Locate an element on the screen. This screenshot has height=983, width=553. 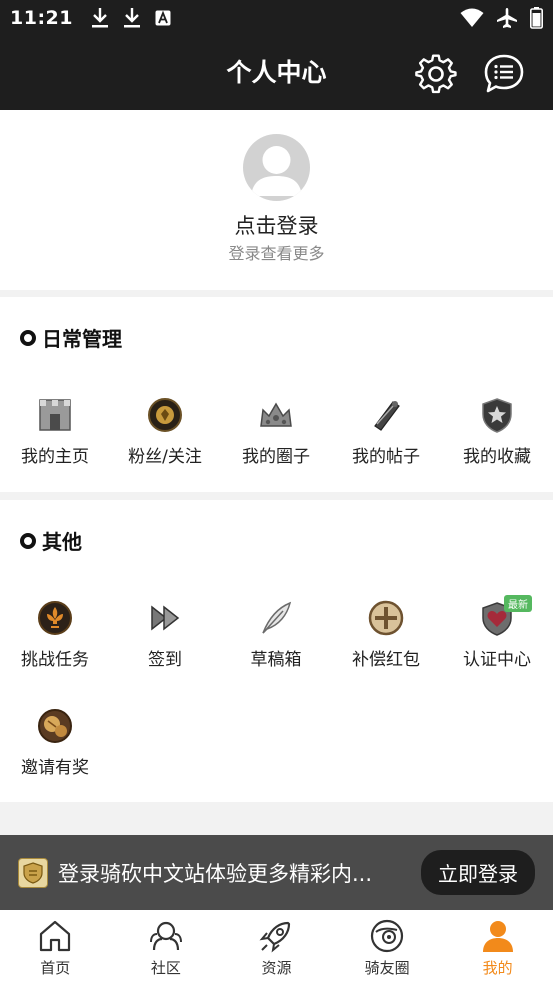
wifi-icon is located at coordinates (472, 17).